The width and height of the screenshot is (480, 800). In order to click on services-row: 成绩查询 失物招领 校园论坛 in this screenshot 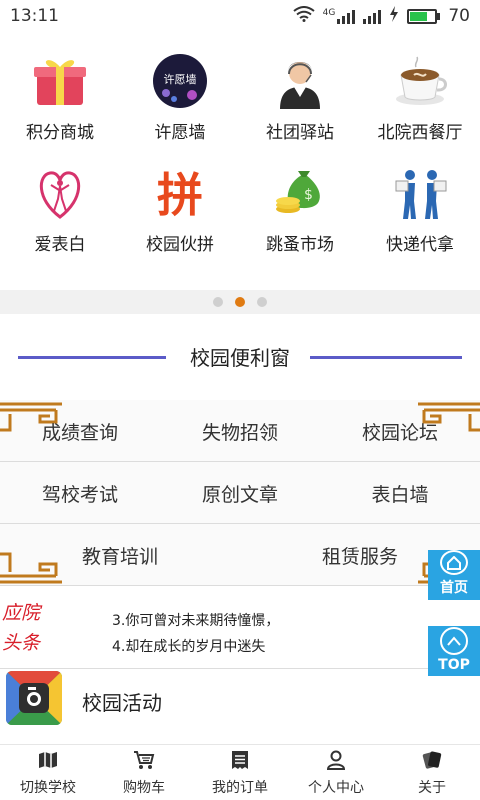, I will do `click(240, 431)`.